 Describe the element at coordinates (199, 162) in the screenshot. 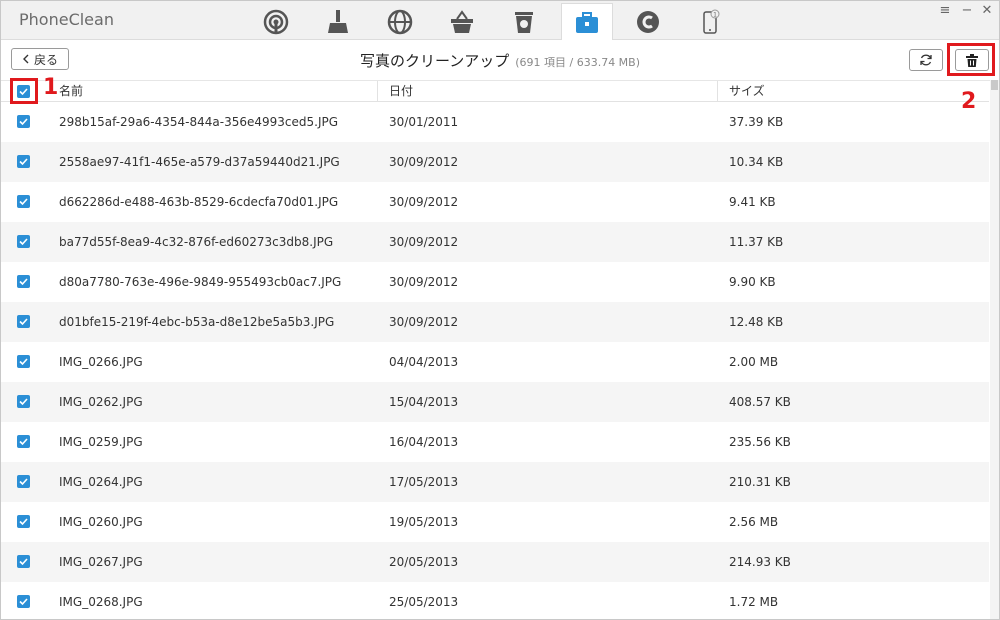

I see `file-name: 2558ae97-41f1-465e-a579-d37a59440d21.JPG` at that location.